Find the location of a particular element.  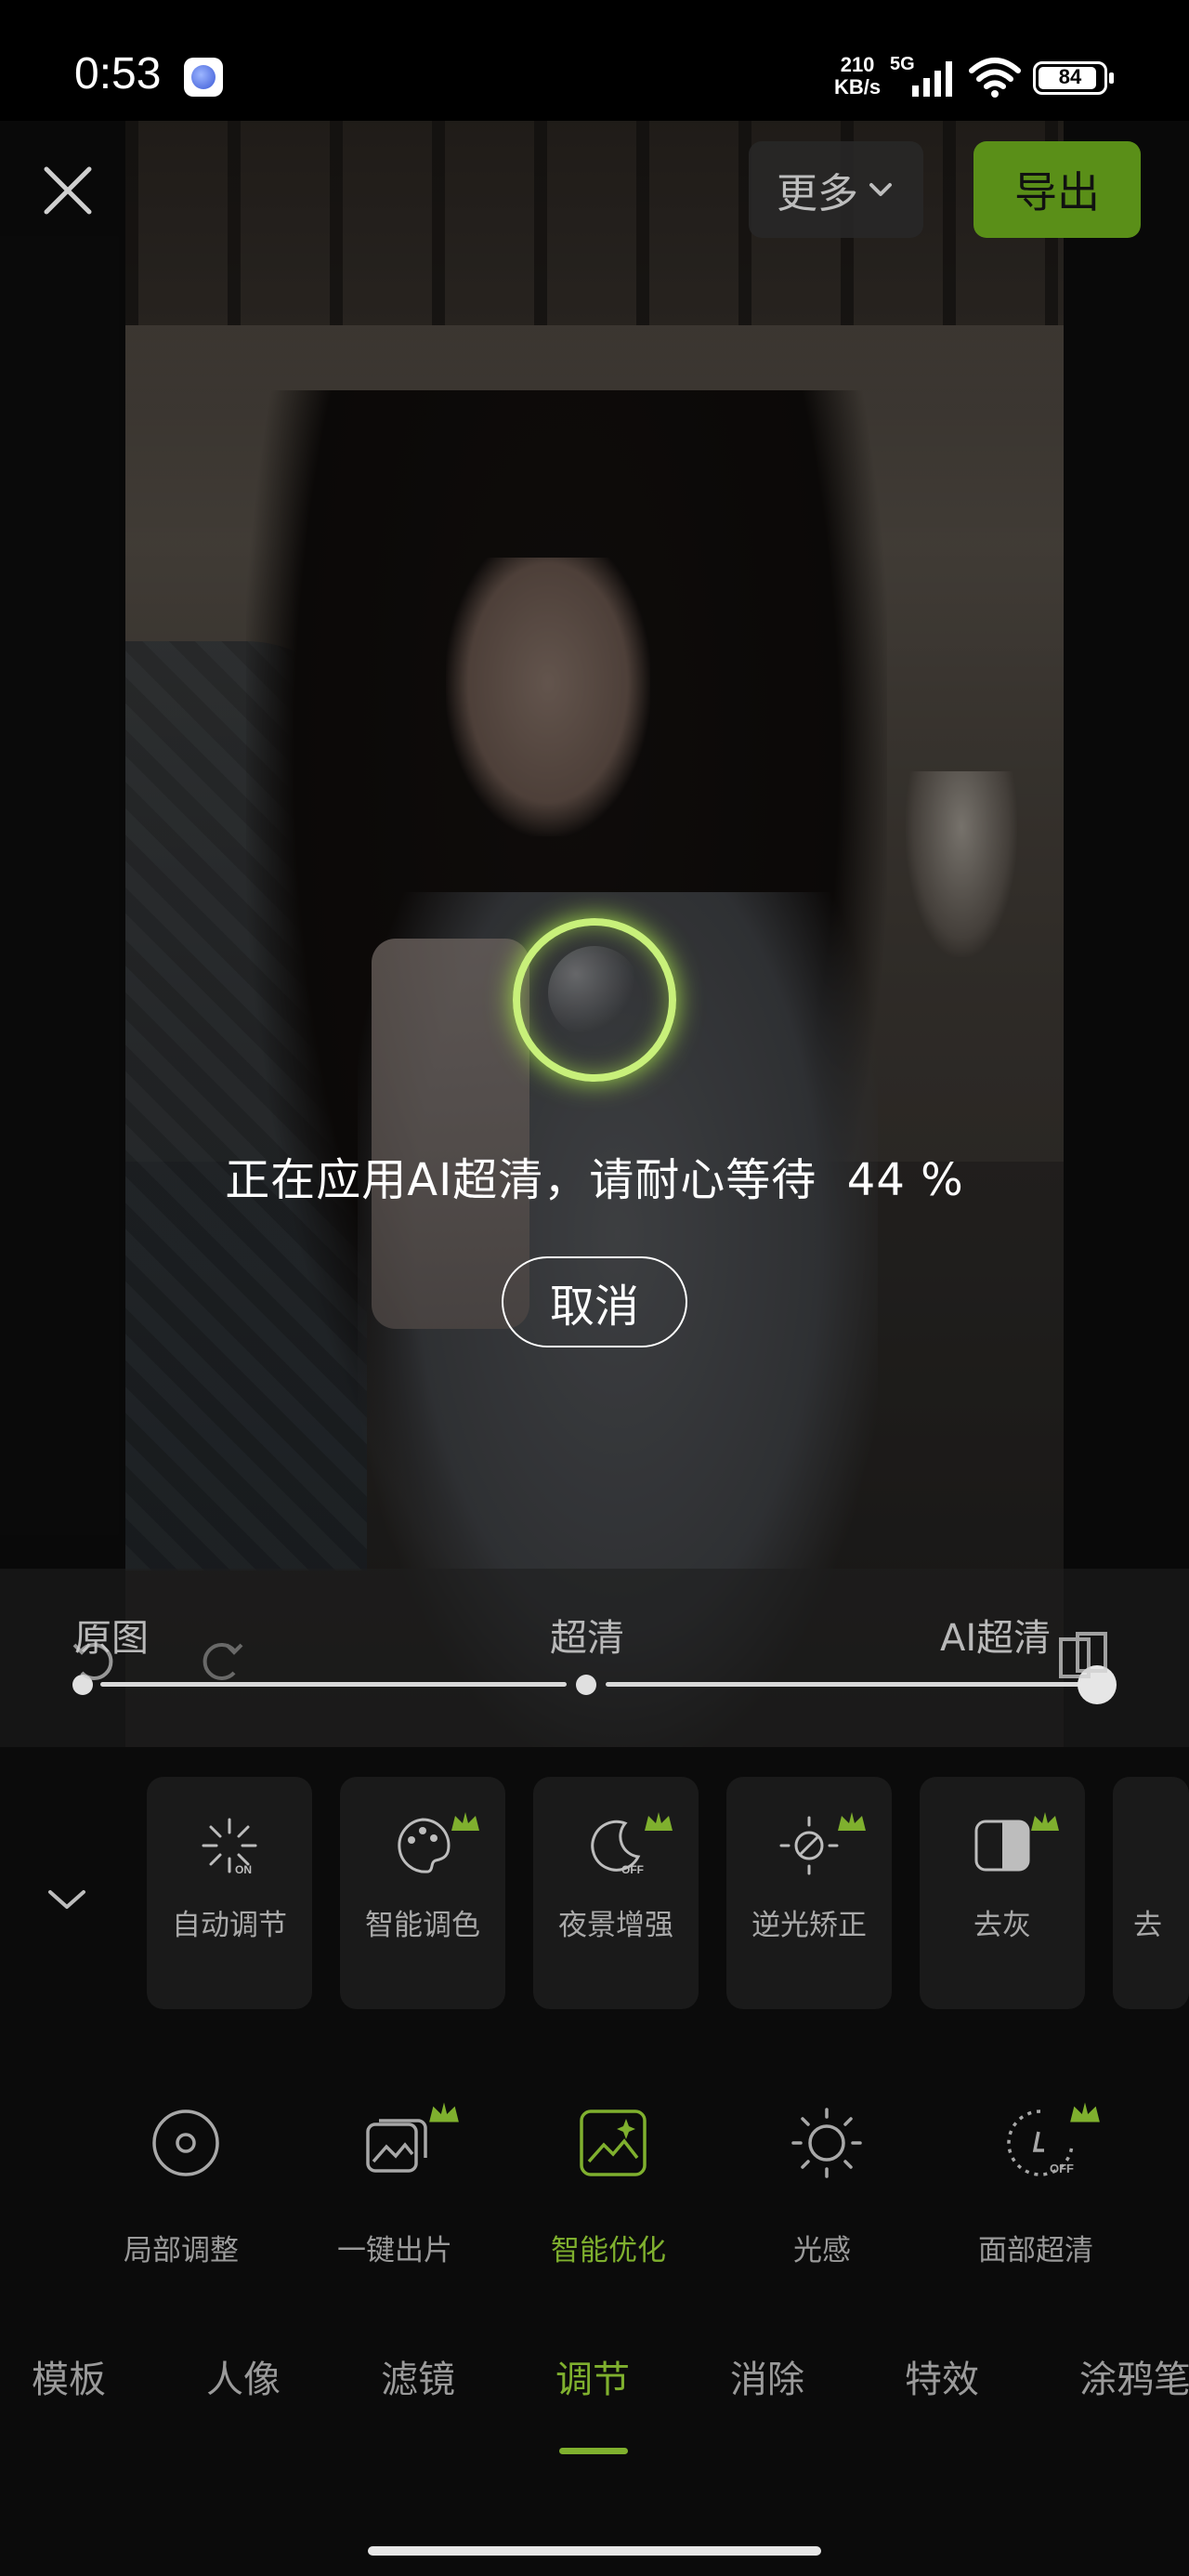

slider-track-left is located at coordinates (333, 1684).